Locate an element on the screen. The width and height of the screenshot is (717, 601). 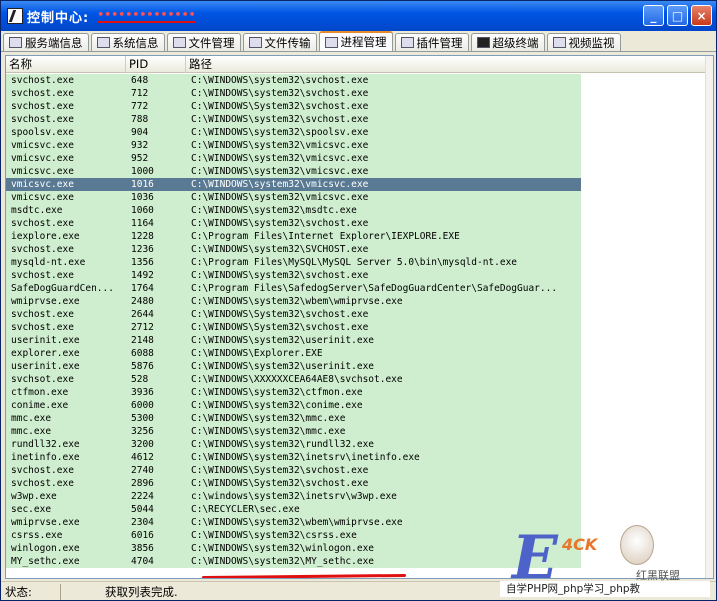
transfer-icon is located at coordinates (255, 42).